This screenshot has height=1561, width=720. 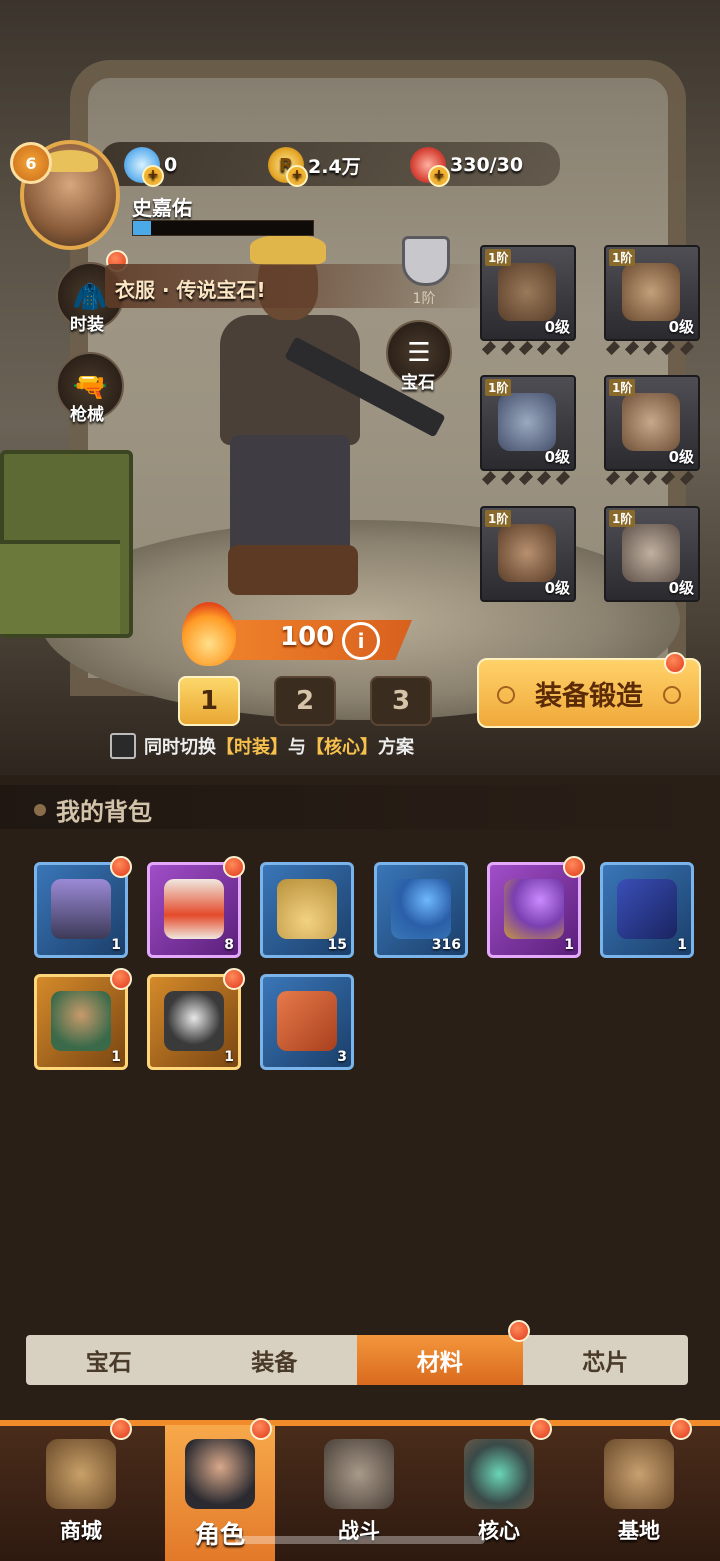 What do you see at coordinates (209, 634) in the screenshot?
I see `flame-icon` at bounding box center [209, 634].